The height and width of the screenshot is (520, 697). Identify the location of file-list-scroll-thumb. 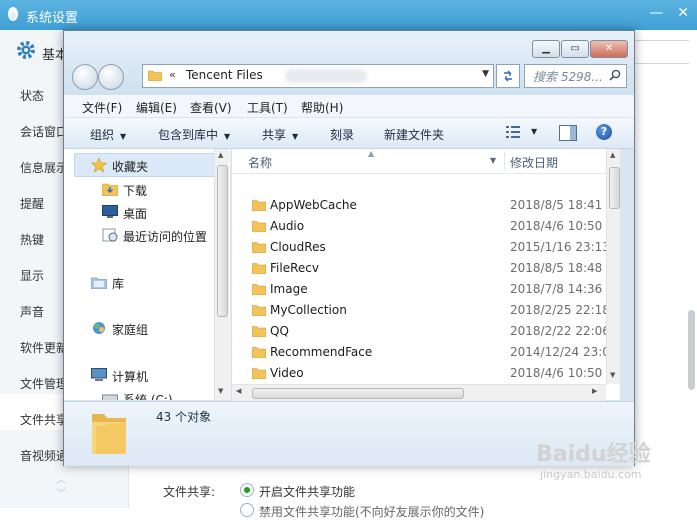
(614, 188).